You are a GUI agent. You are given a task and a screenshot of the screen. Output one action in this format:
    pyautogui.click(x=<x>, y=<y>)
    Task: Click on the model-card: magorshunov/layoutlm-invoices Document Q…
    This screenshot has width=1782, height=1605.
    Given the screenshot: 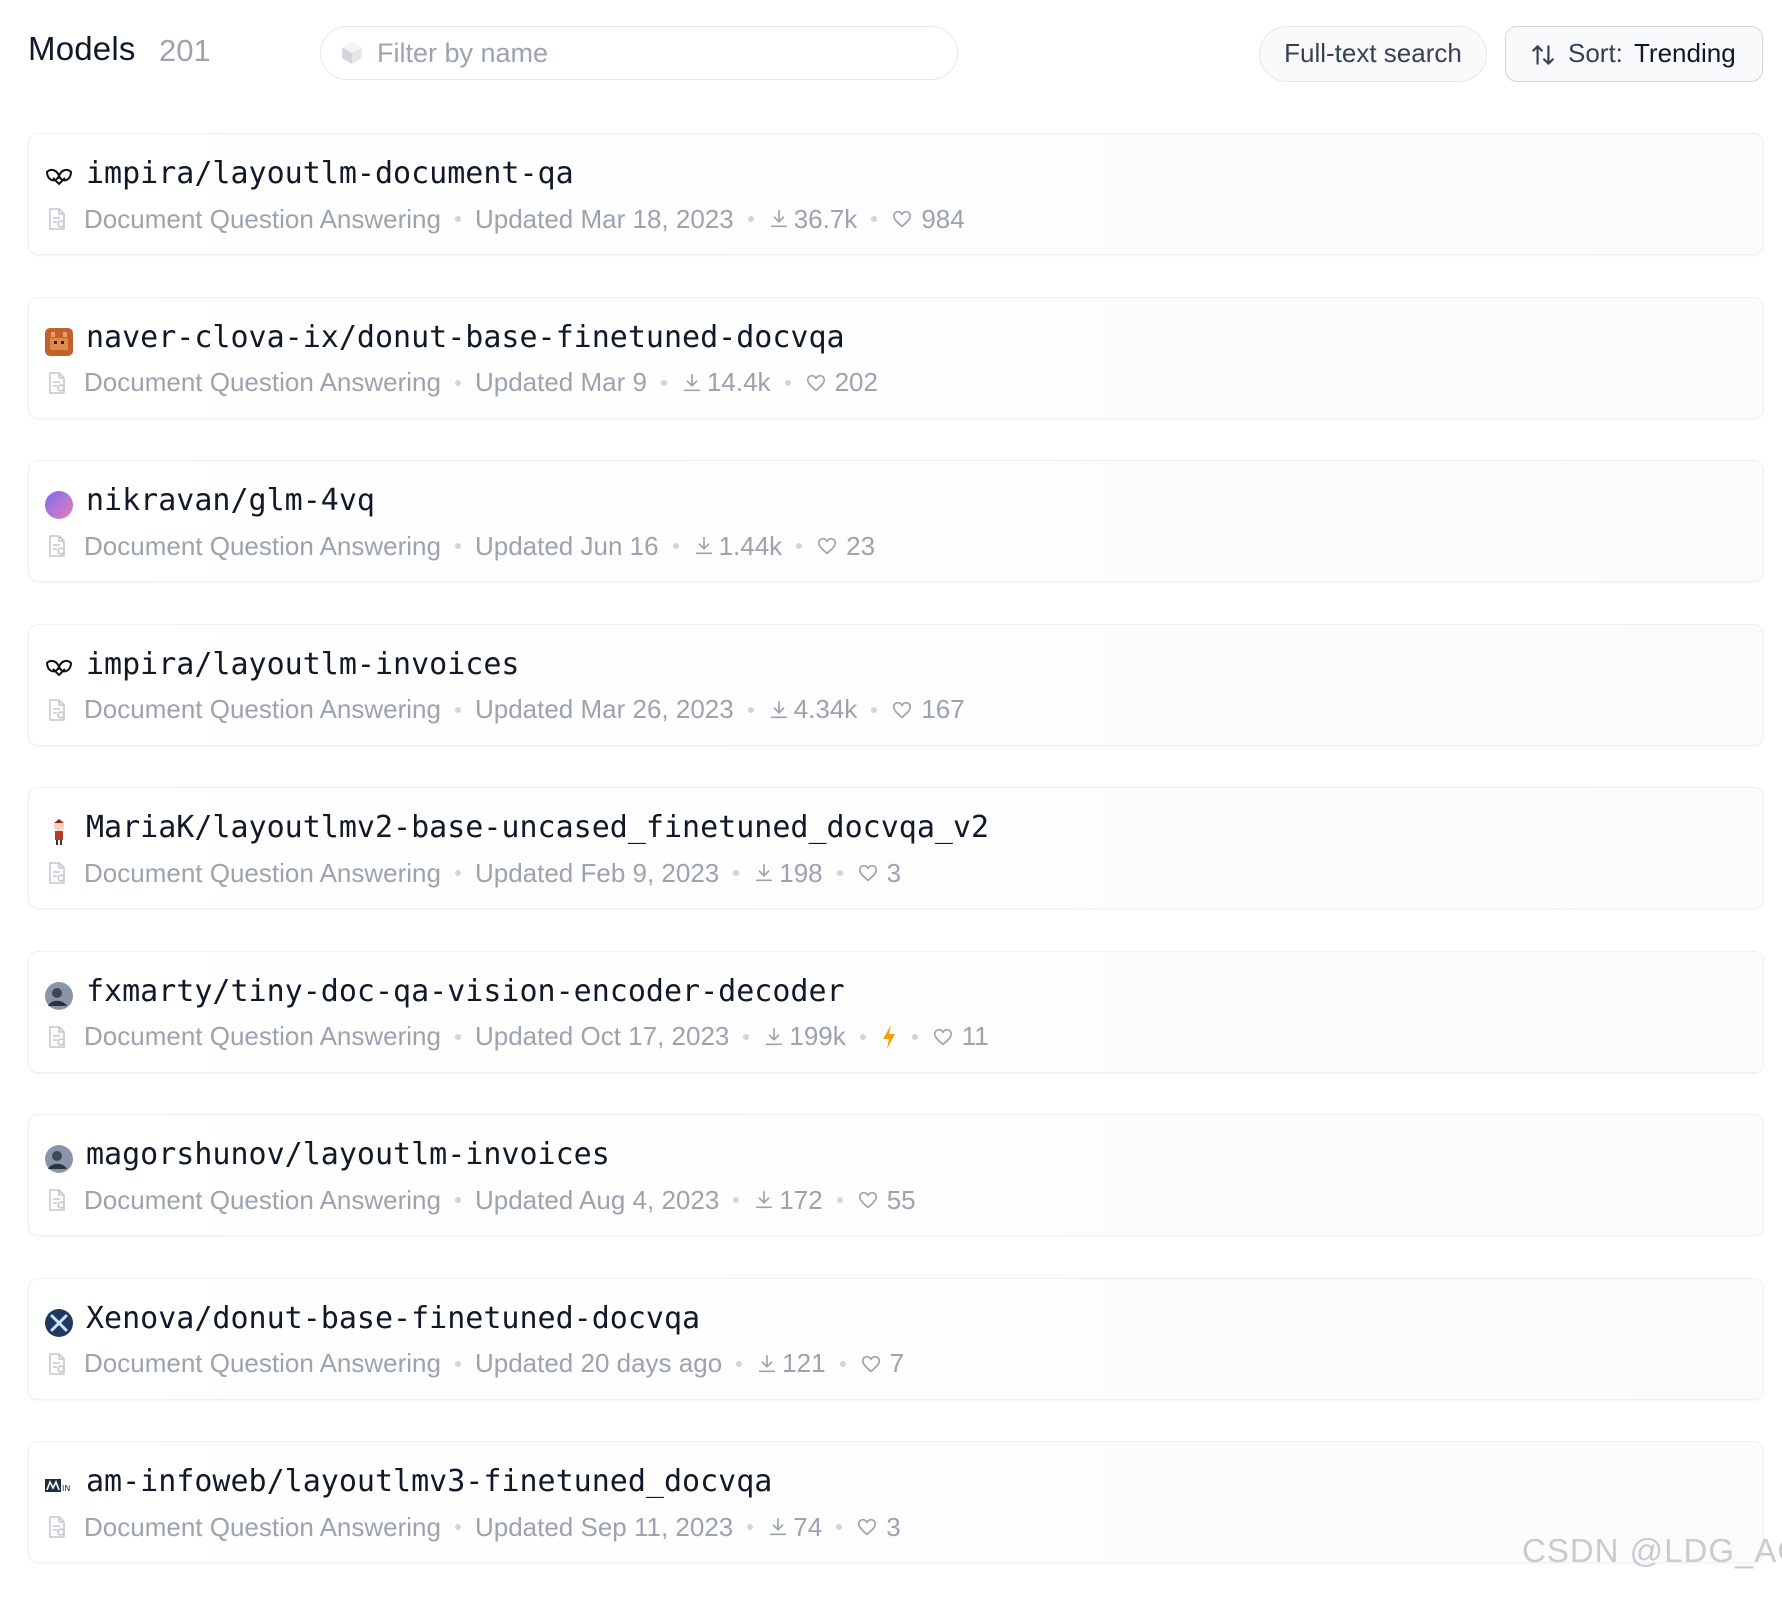 What is the action you would take?
    pyautogui.click(x=896, y=1175)
    